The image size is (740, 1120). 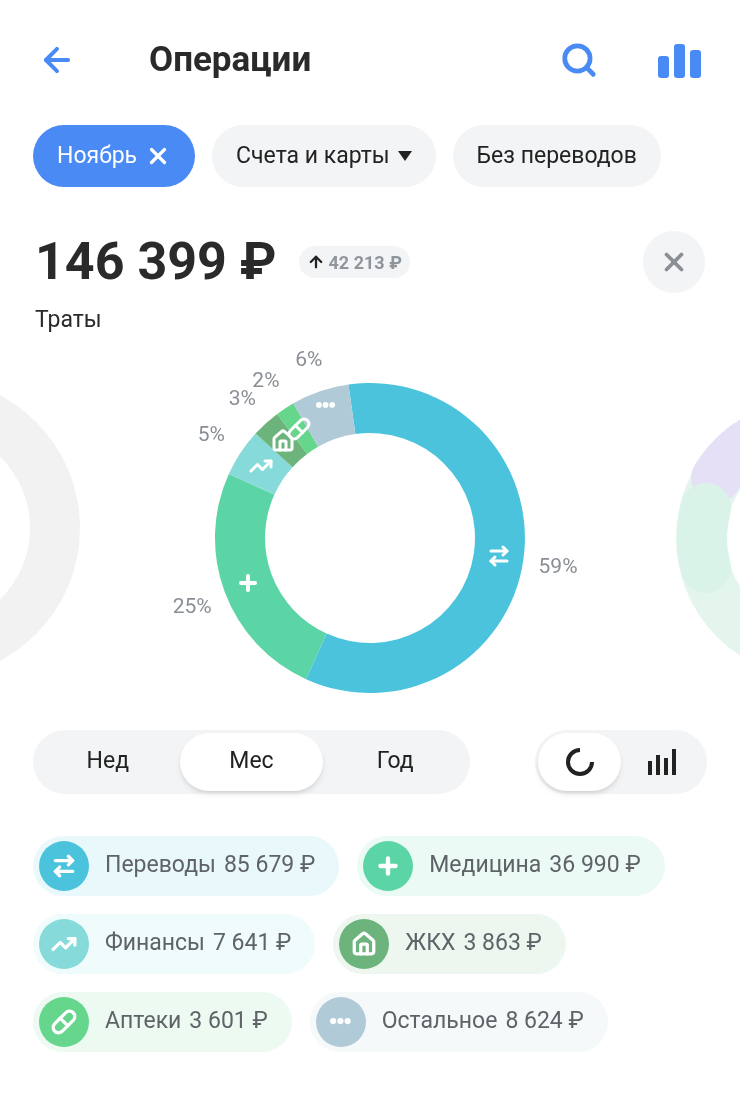 I want to click on percent-label: 25%, so click(x=192, y=605).